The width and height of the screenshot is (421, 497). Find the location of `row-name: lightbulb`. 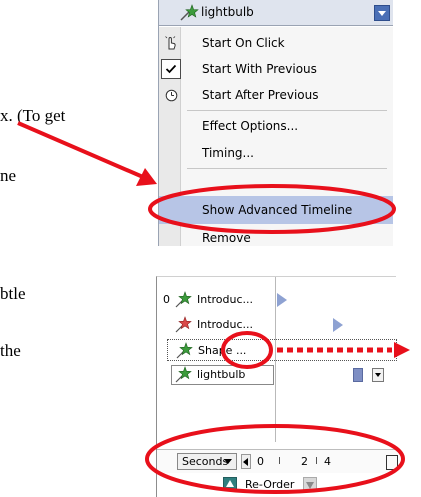

row-name: lightbulb is located at coordinates (221, 374).